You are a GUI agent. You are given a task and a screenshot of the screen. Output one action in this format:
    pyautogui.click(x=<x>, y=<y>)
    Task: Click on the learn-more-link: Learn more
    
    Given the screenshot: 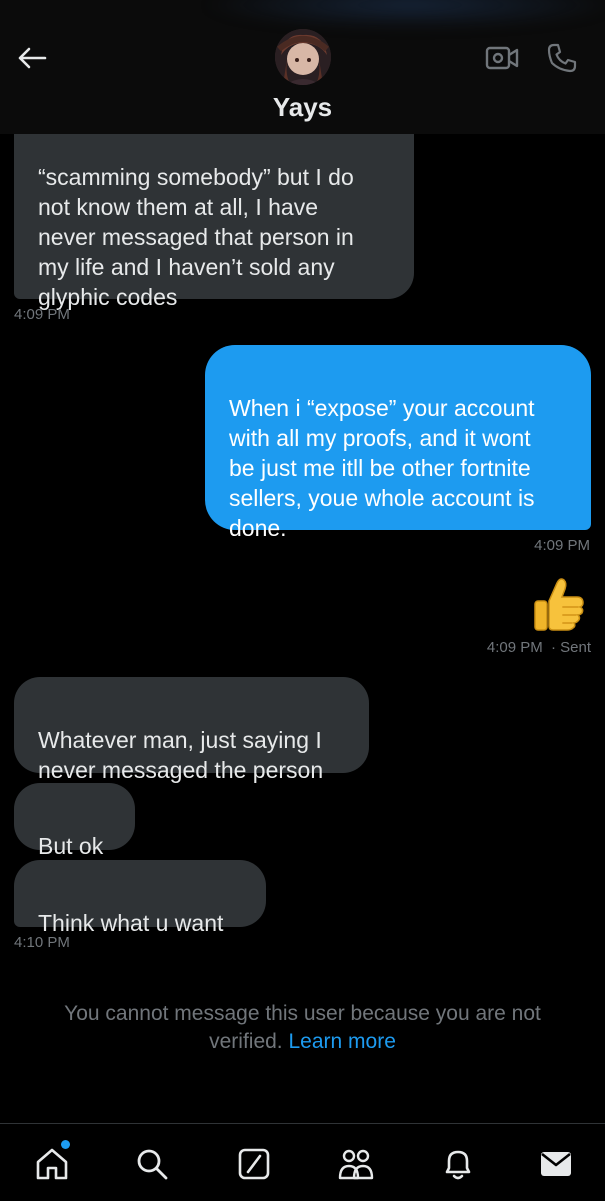 What is the action you would take?
    pyautogui.click(x=341, y=1041)
    